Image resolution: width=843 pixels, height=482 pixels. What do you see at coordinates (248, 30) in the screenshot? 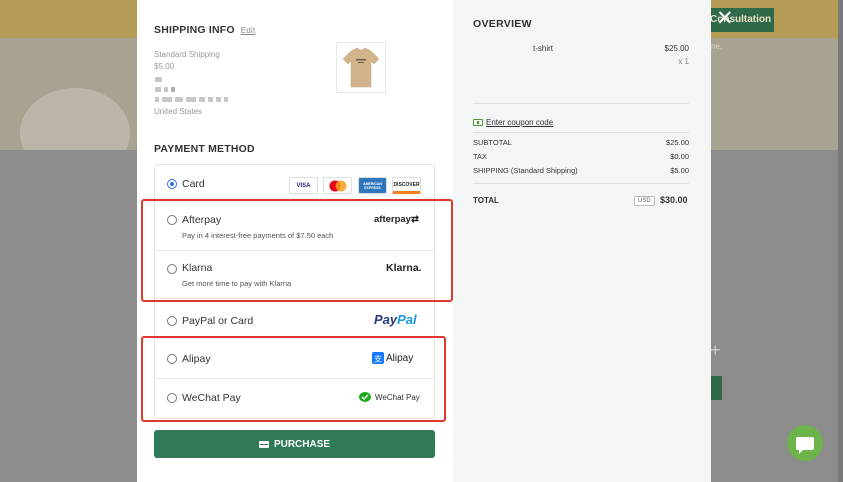
I see `edit-shipping-link: Edit` at bounding box center [248, 30].